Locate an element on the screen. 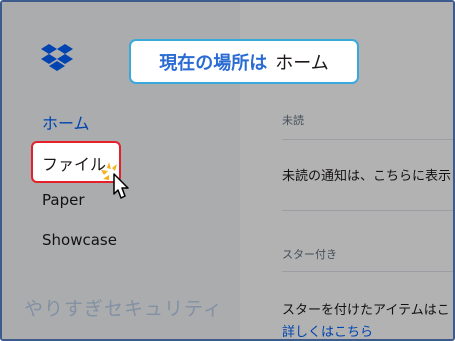  location-callout: 現在の場所は ホーム is located at coordinates (244, 61).